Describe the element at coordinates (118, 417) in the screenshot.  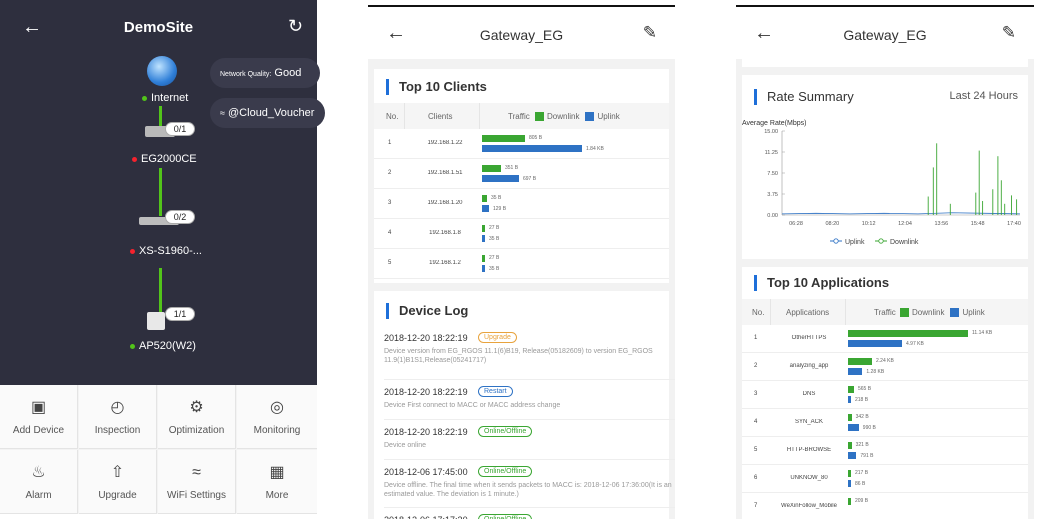
I see `inspection-button: ◴ Inspection` at that location.